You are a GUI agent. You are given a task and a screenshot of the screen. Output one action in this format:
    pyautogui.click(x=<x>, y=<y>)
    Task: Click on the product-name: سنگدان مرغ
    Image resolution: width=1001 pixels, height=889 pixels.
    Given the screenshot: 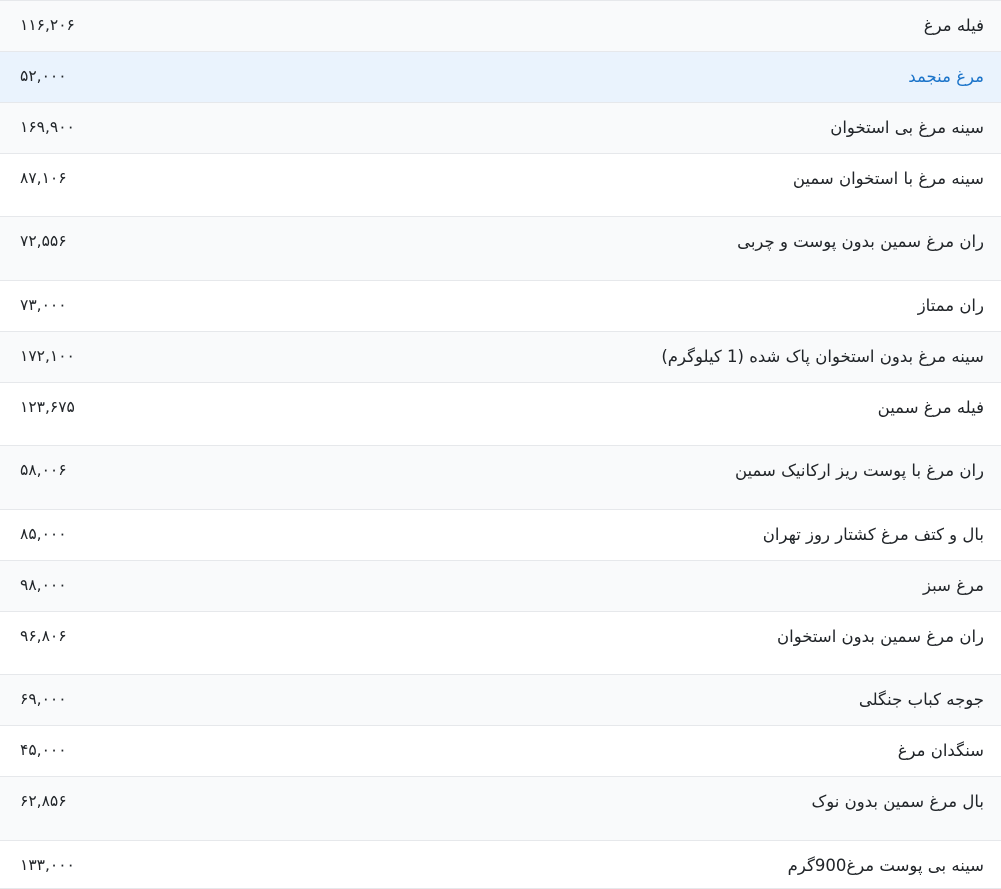 What is the action you would take?
    pyautogui.click(x=941, y=751)
    